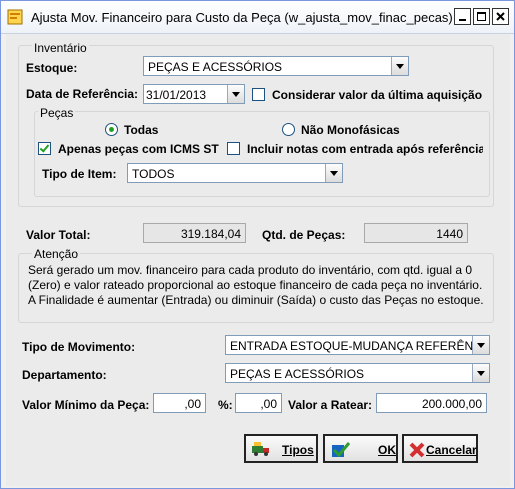  I want to click on cancel-icon, so click(416, 449).